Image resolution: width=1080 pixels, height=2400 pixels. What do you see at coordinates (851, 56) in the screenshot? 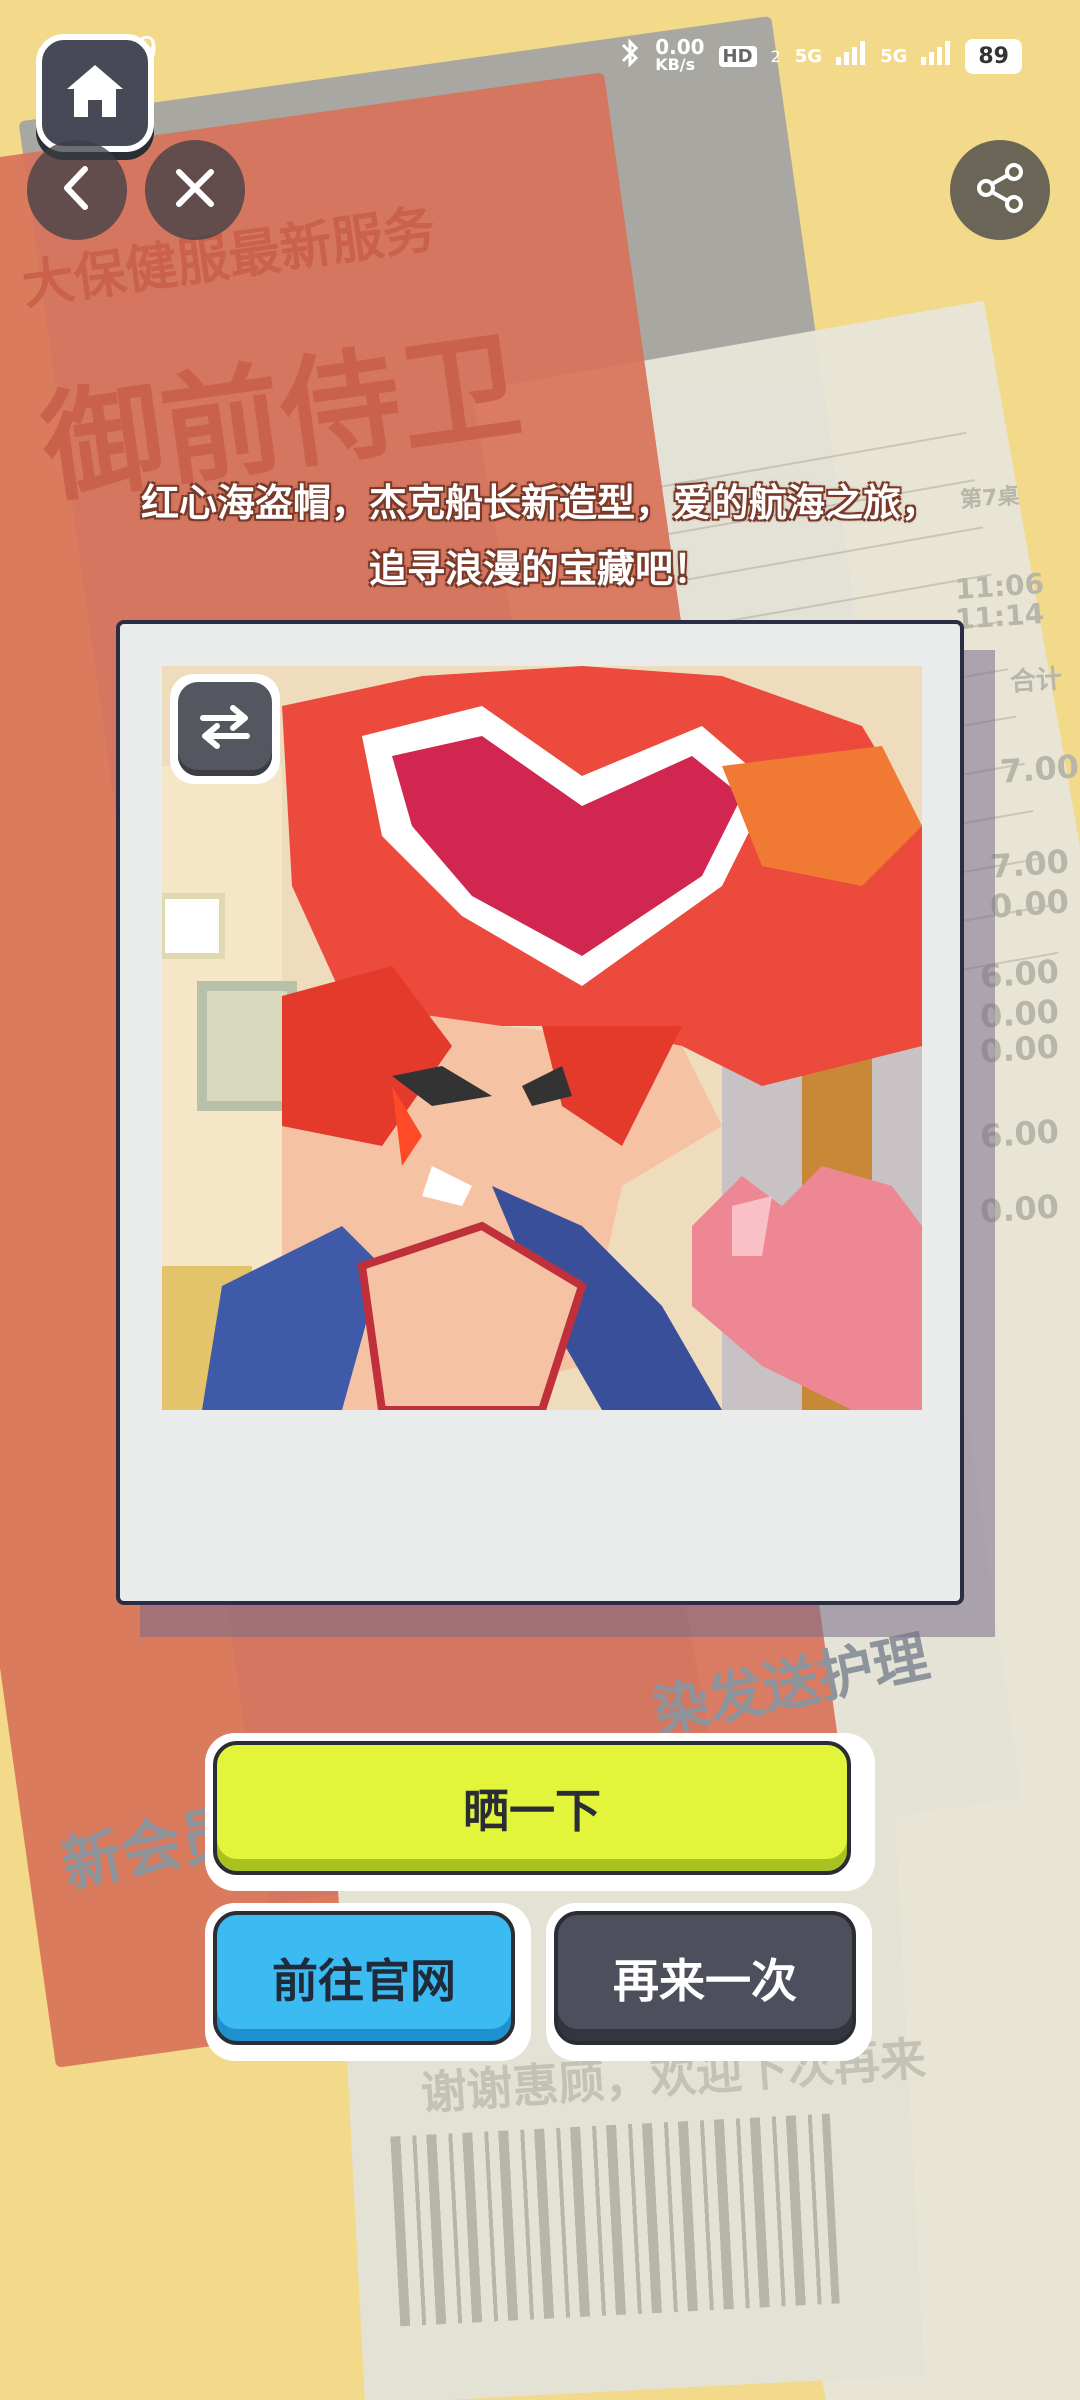
I see `signal-1-icon` at bounding box center [851, 56].